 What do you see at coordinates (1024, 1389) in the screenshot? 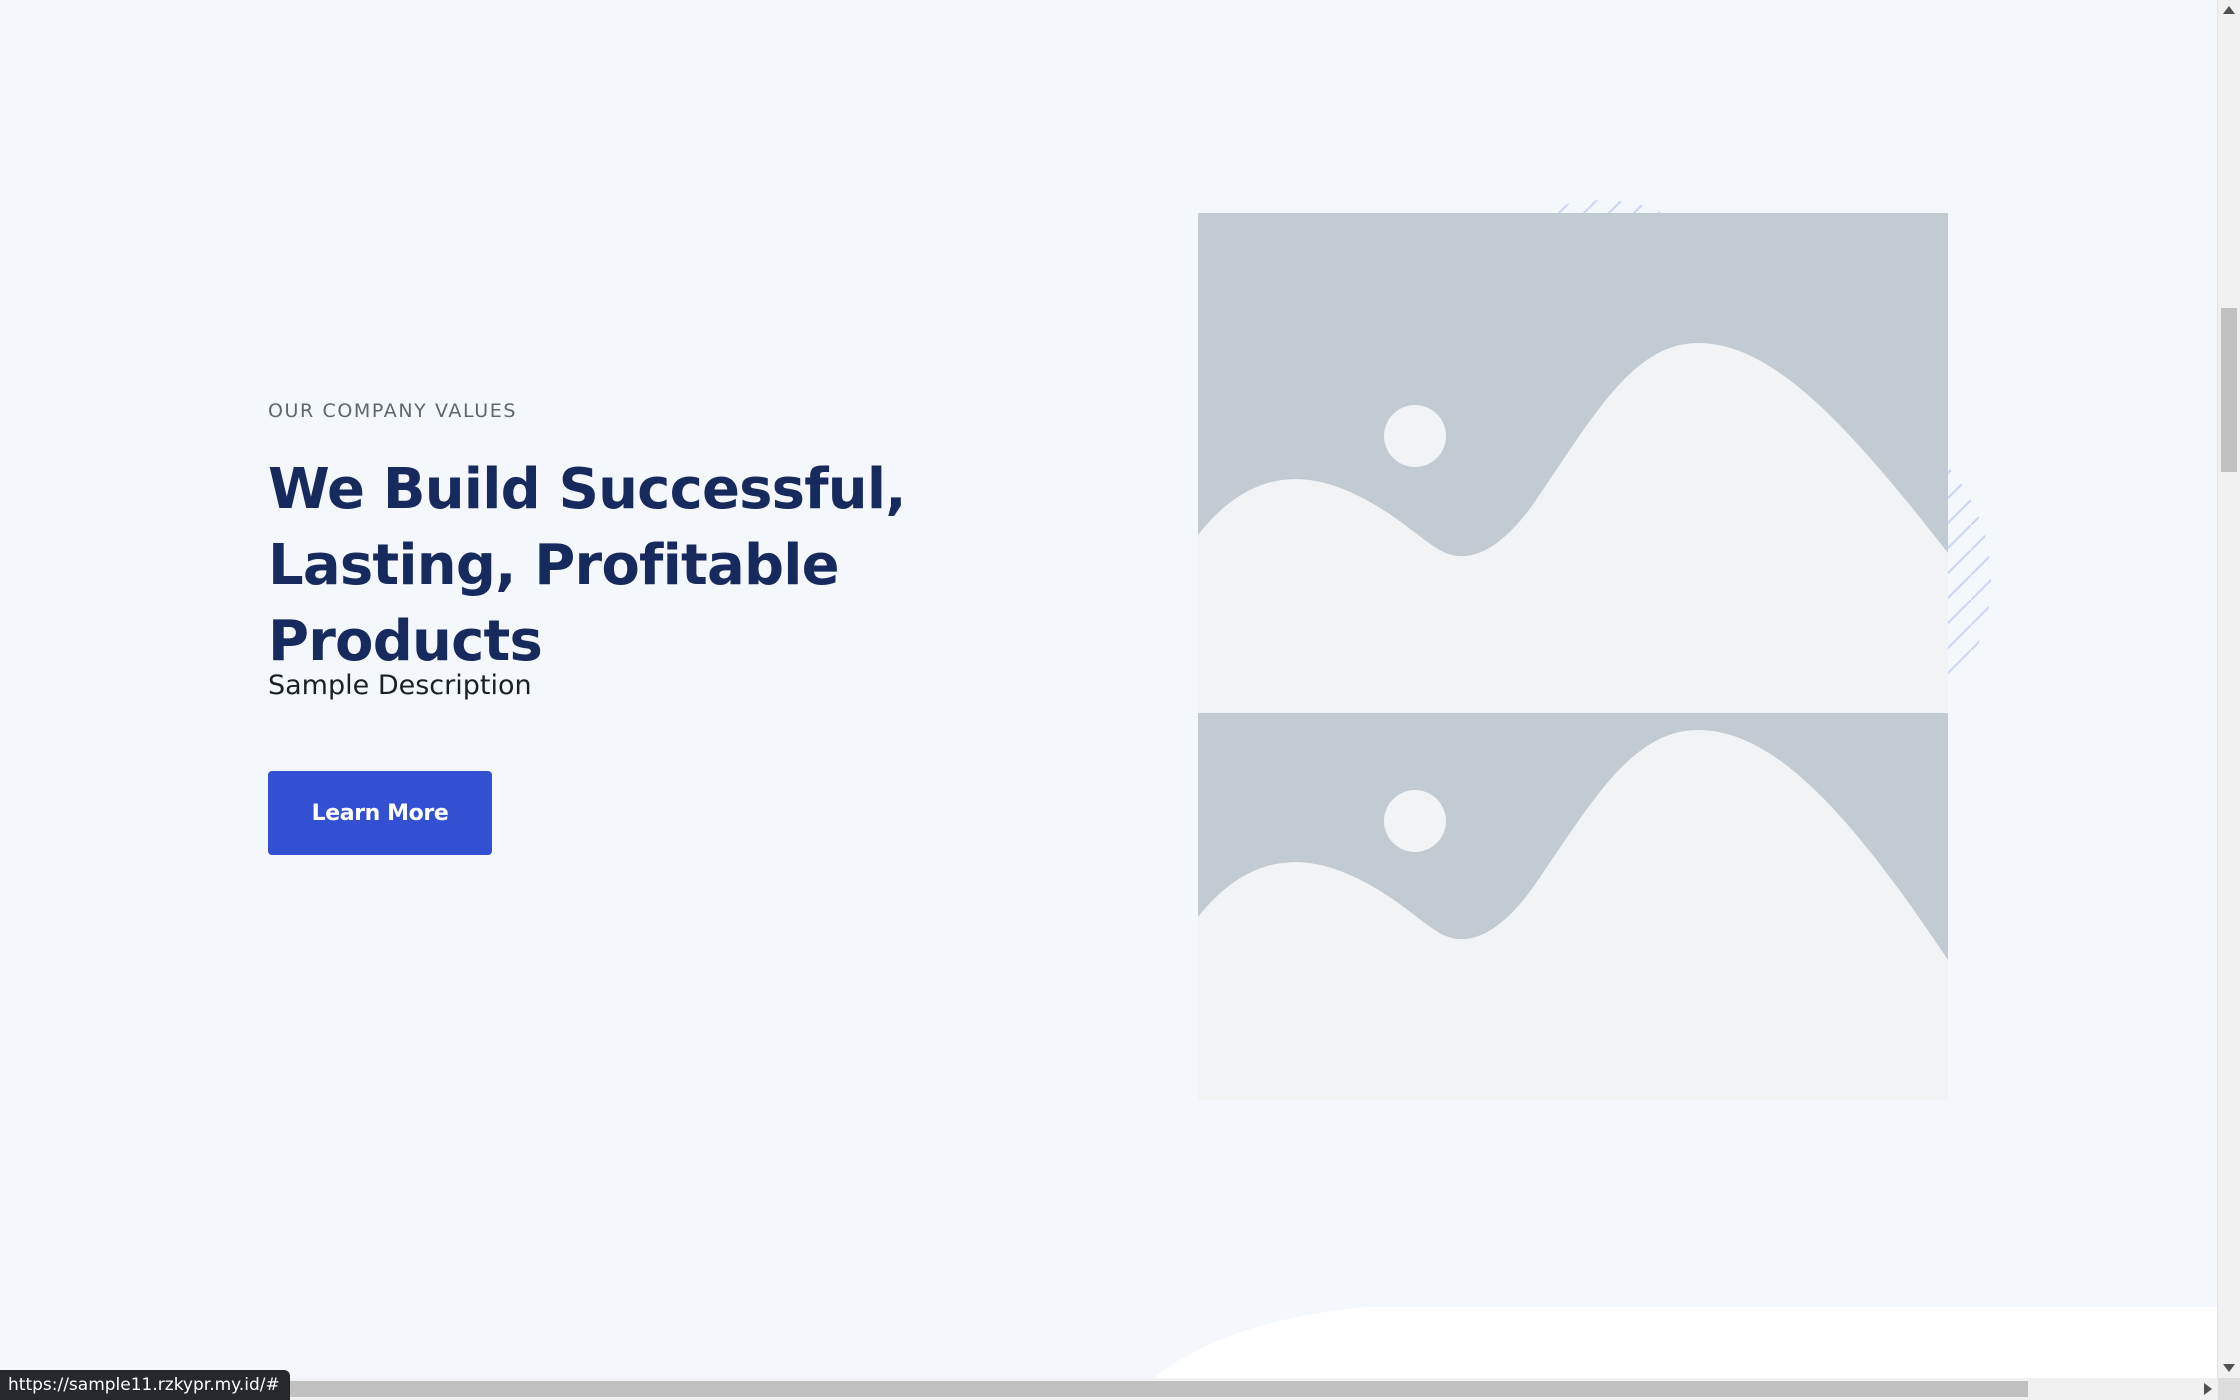
I see `horizontal-scrollbar-thumb` at bounding box center [1024, 1389].